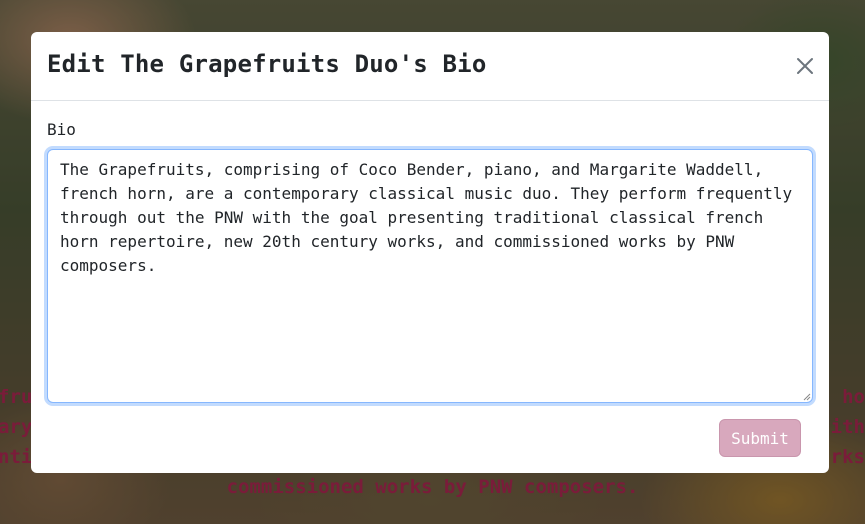 This screenshot has width=865, height=524. What do you see at coordinates (16, 457) in the screenshot?
I see `background-text-fragment: nti` at bounding box center [16, 457].